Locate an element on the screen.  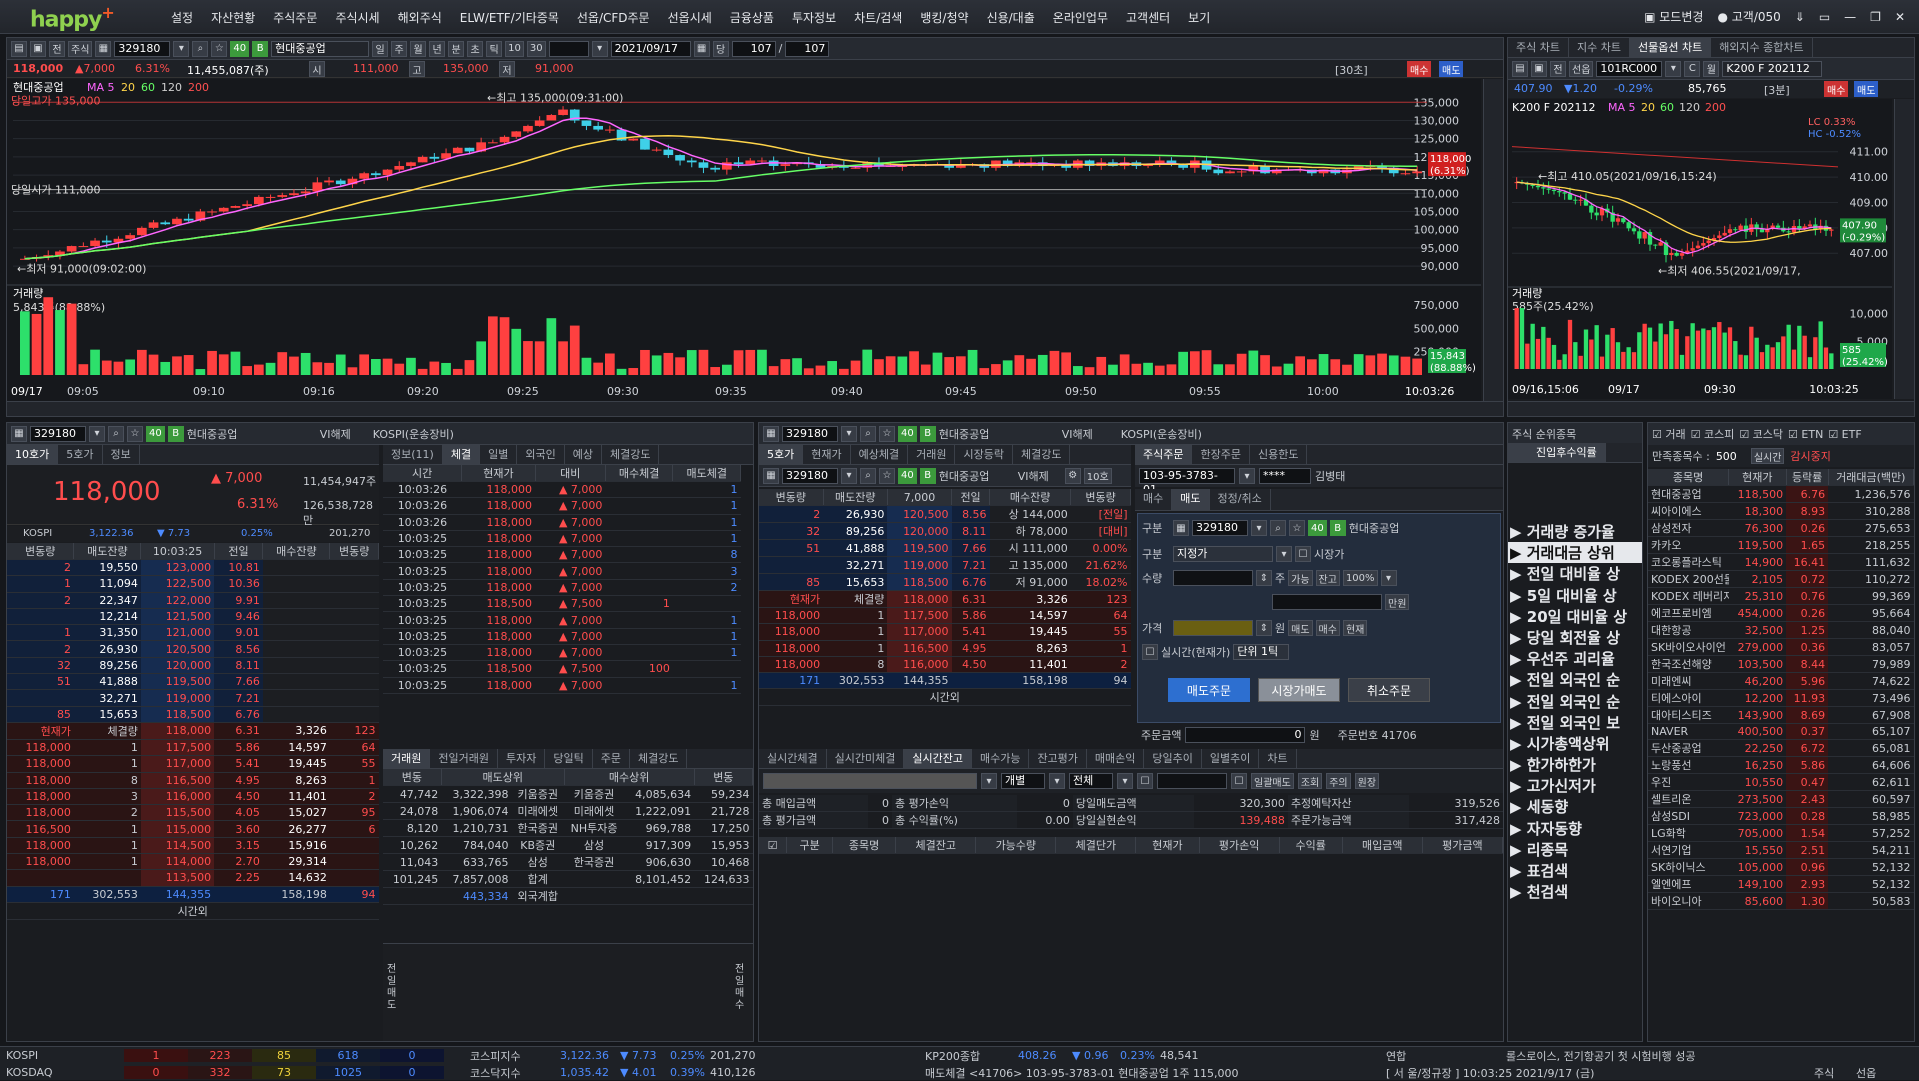
order-tab-0: 주식주문 is located at coordinates (1164, 454).